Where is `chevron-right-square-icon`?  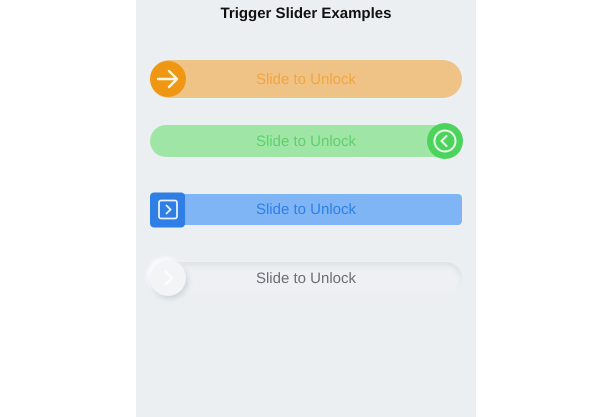 chevron-right-square-icon is located at coordinates (168, 210).